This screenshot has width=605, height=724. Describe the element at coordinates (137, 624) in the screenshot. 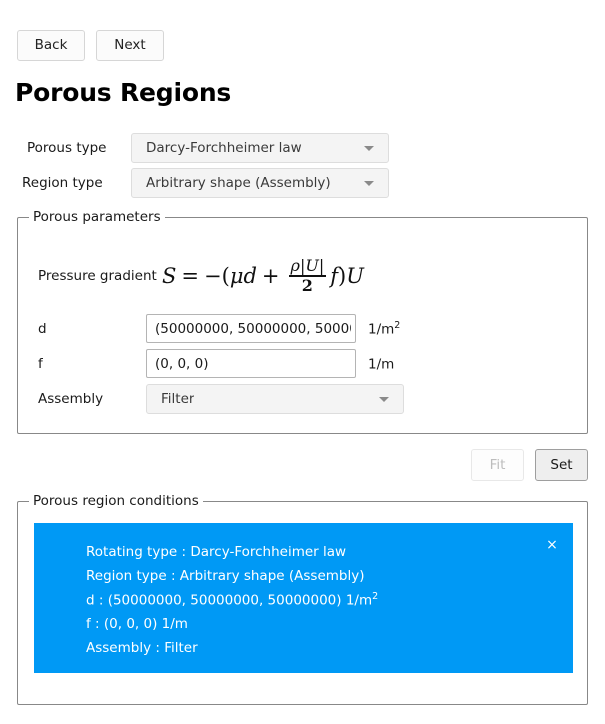

I see `condition-line-f: f : (0, 0, 0) 1/m` at that location.